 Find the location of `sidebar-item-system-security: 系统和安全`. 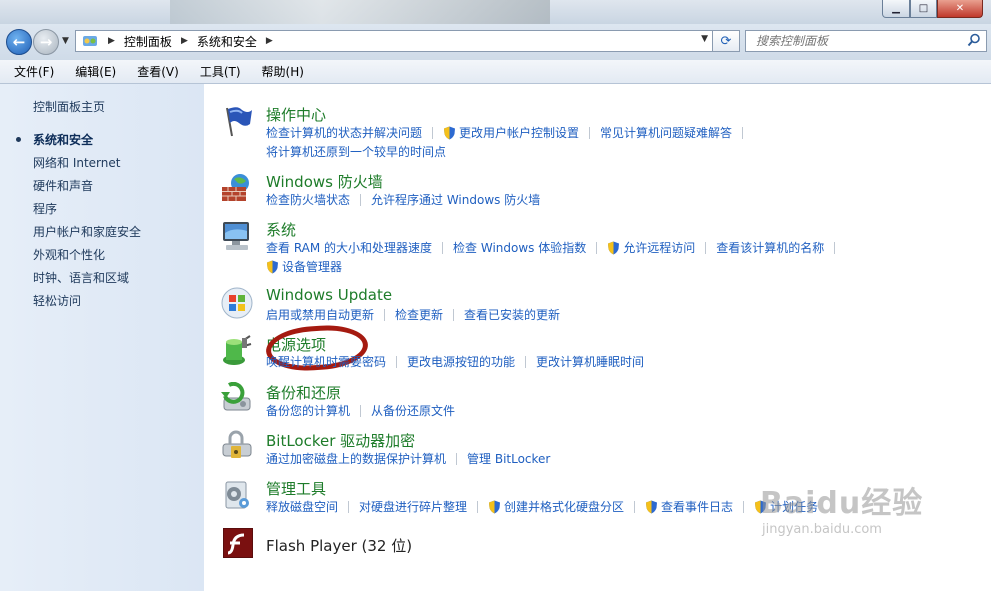

sidebar-item-system-security: 系统和安全 is located at coordinates (63, 139).